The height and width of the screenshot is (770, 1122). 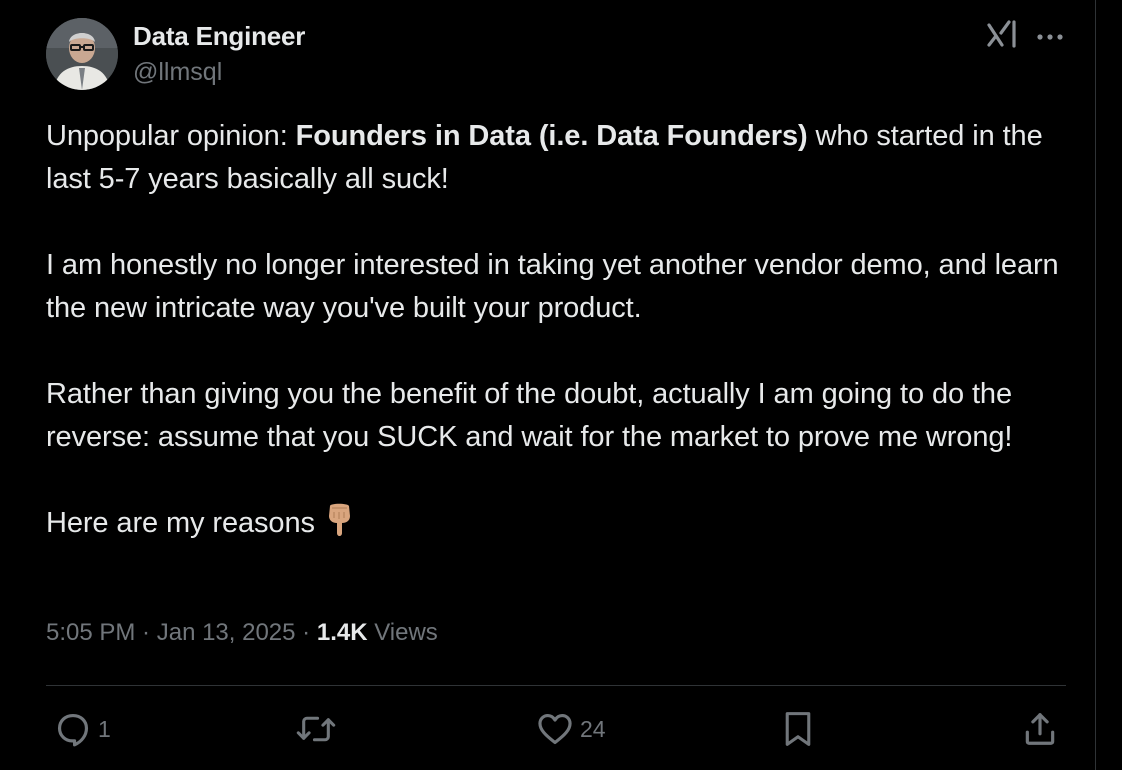 I want to click on grok-button, so click(x=1003, y=35).